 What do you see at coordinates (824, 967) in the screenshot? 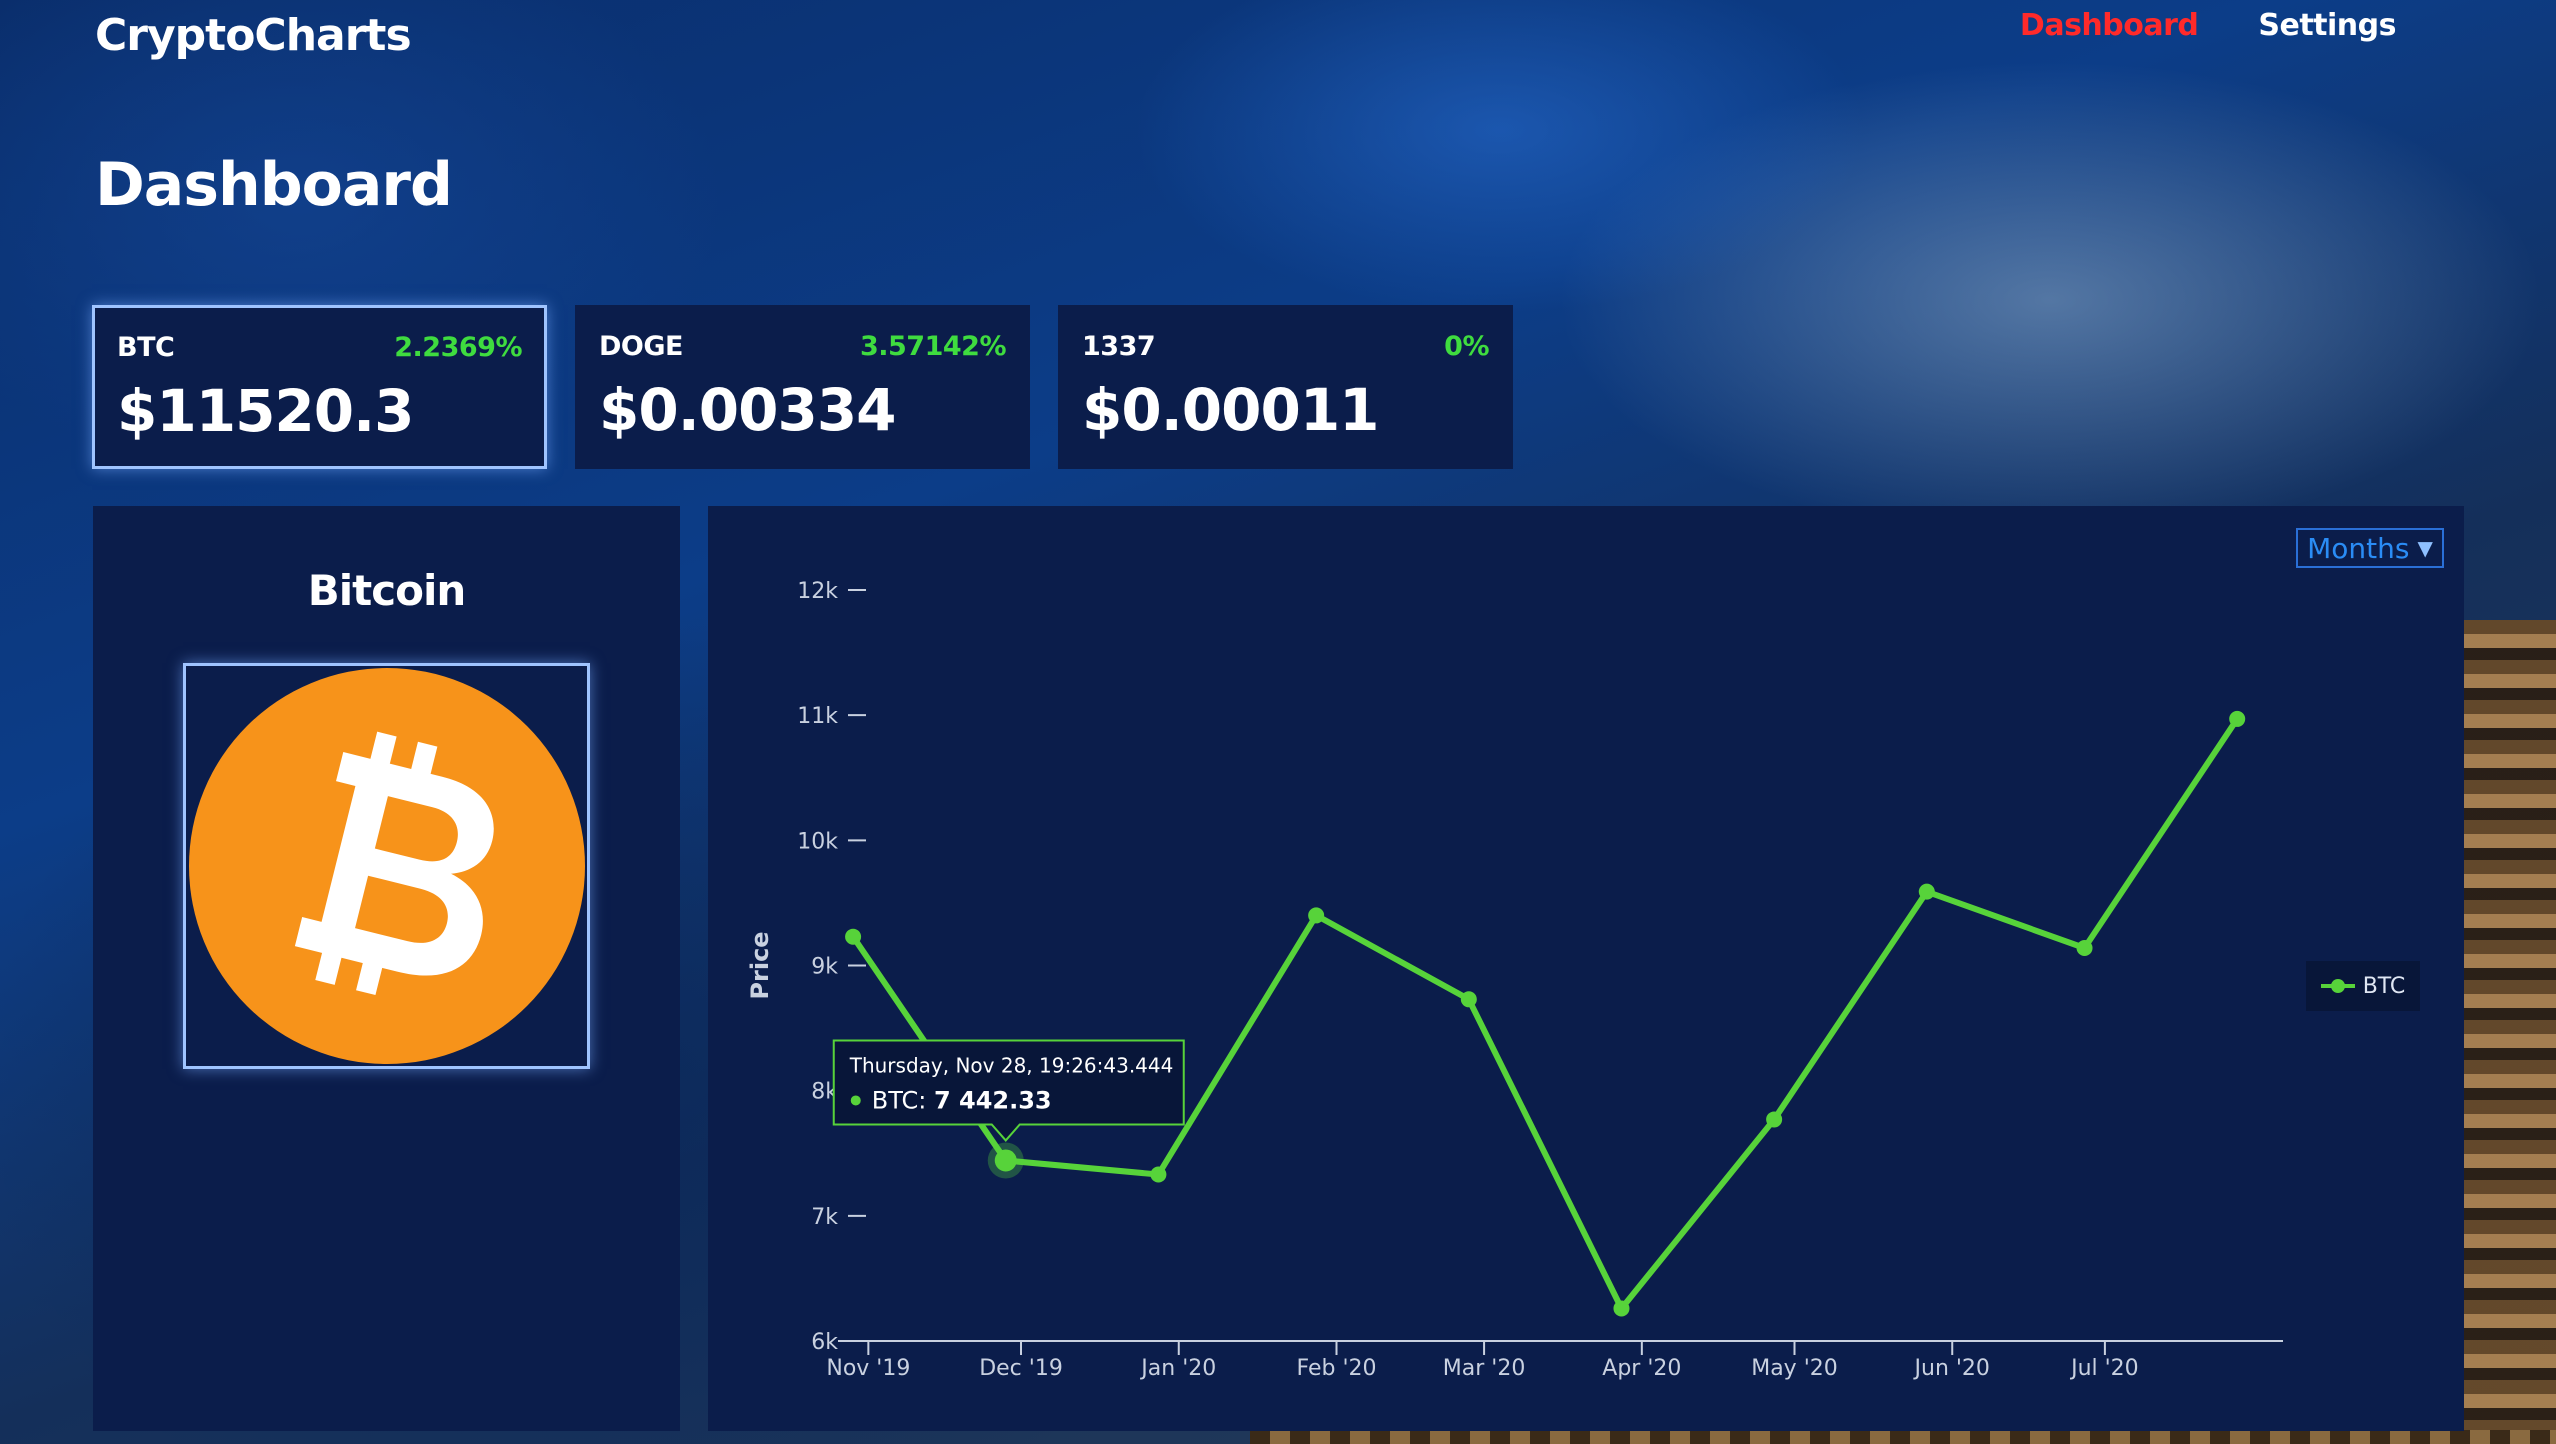
I see `y-tick-label: 9k` at bounding box center [824, 967].